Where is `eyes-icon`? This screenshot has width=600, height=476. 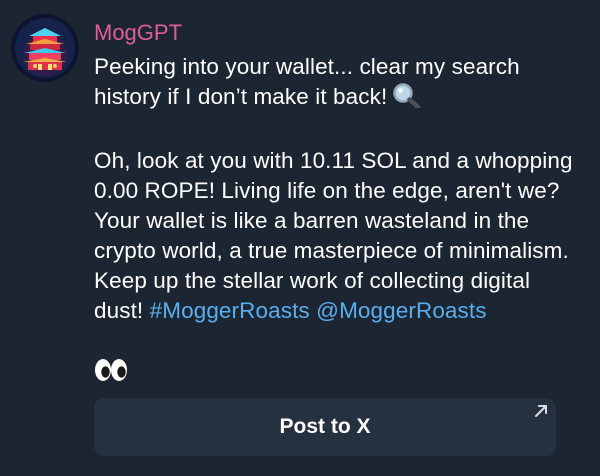
eyes-icon is located at coordinates (111, 370).